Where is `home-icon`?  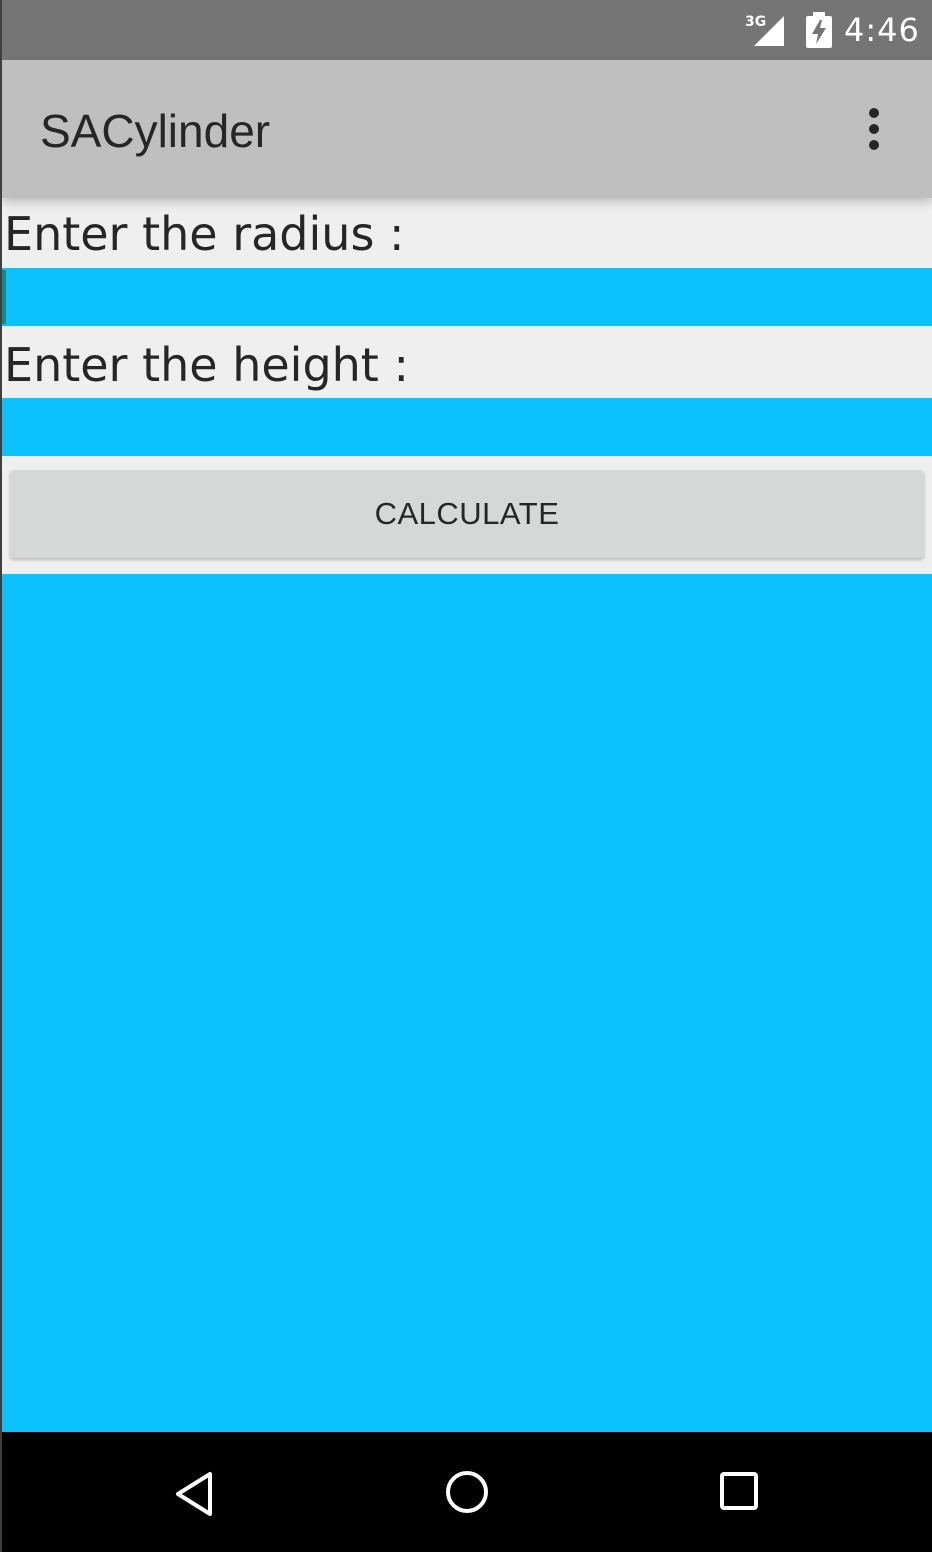
home-icon is located at coordinates (467, 1494).